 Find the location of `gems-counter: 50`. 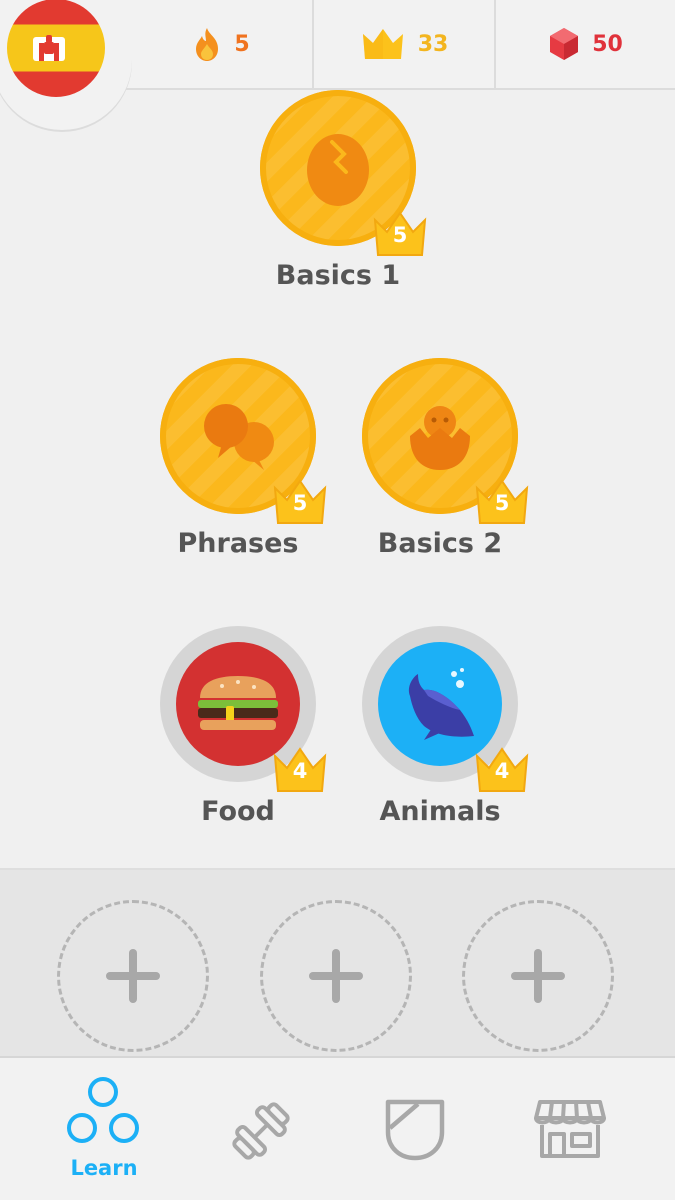

gems-counter: 50 is located at coordinates (585, 44).